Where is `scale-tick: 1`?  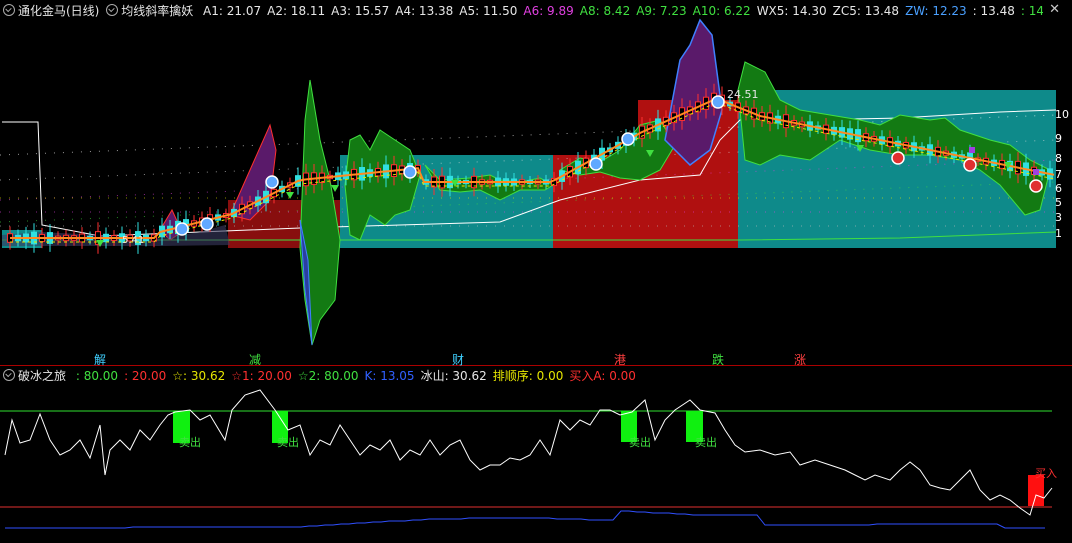 scale-tick: 1 is located at coordinates (1058, 233).